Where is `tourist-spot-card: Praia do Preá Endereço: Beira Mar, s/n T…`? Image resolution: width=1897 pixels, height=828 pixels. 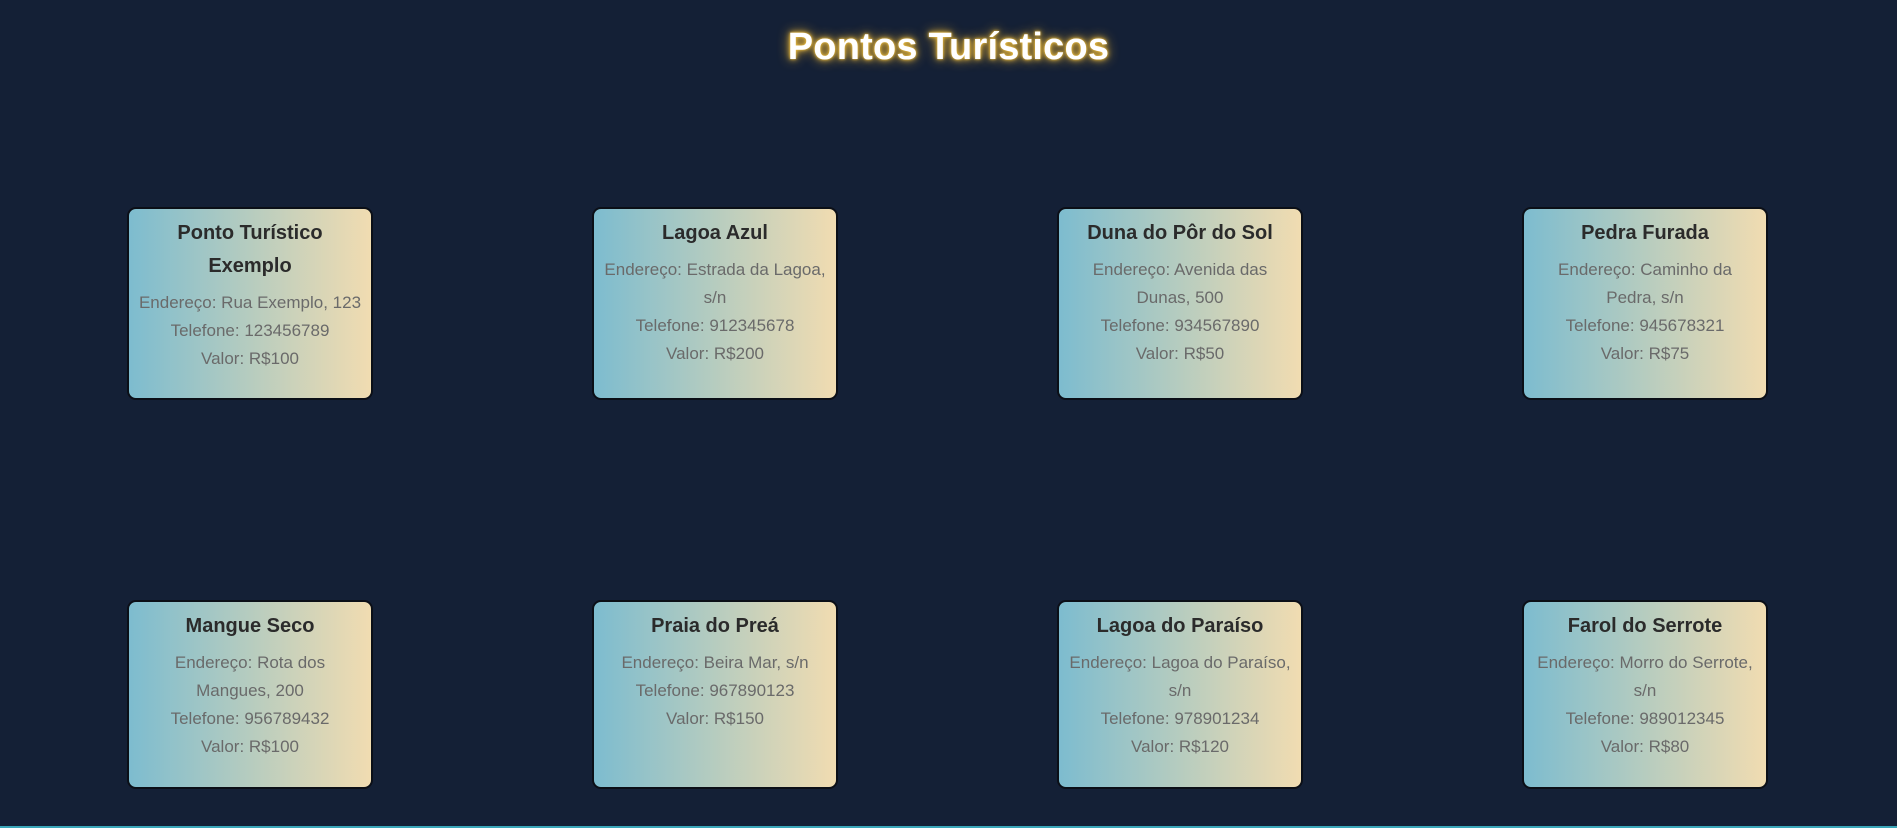
tourist-spot-card: Praia do Preá Endereço: Beira Mar, s/n T… is located at coordinates (715, 694).